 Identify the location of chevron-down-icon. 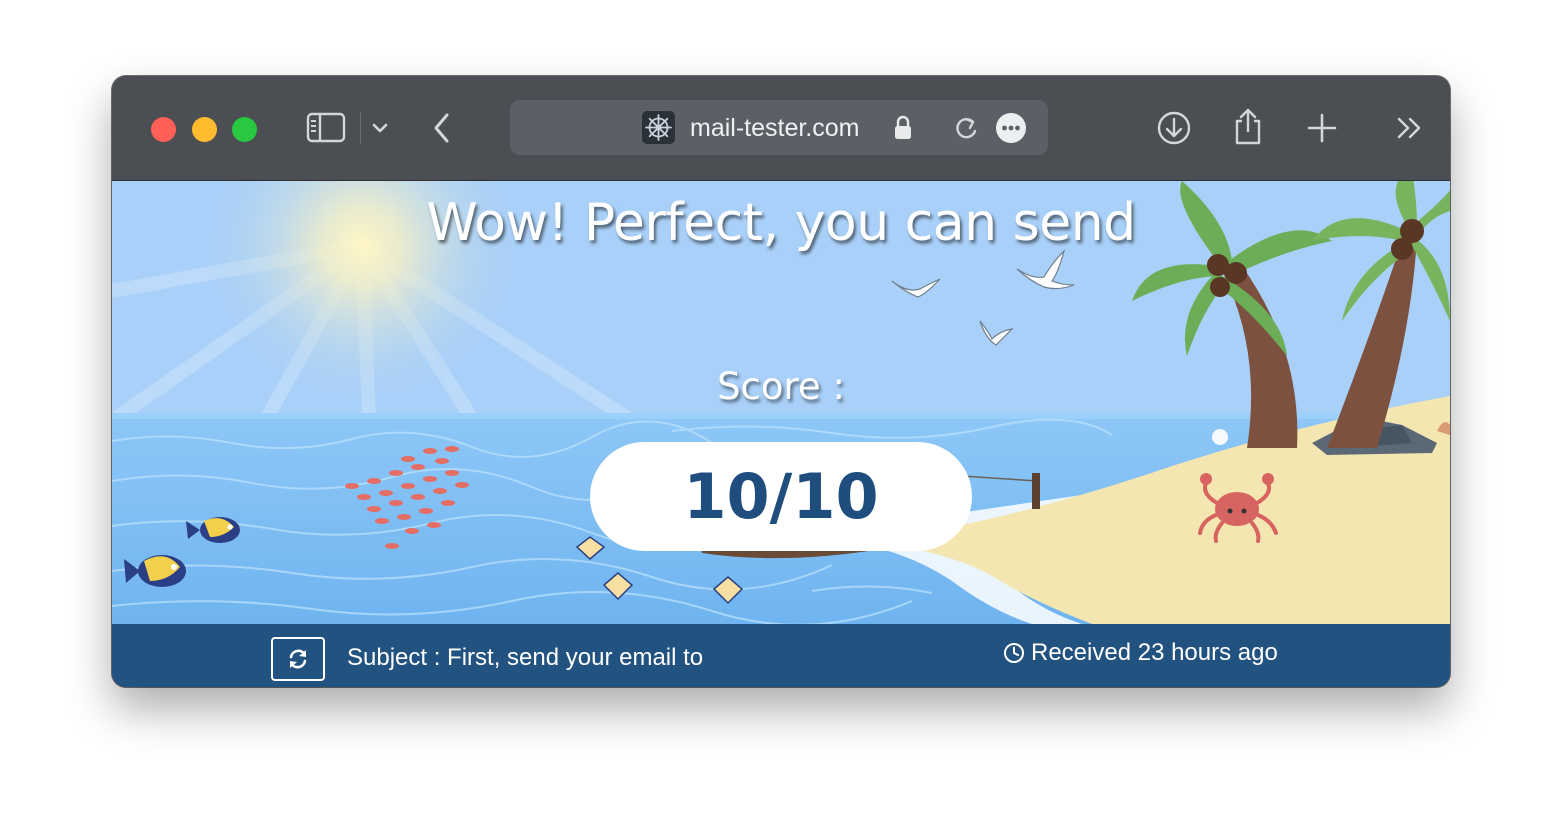
(380, 128).